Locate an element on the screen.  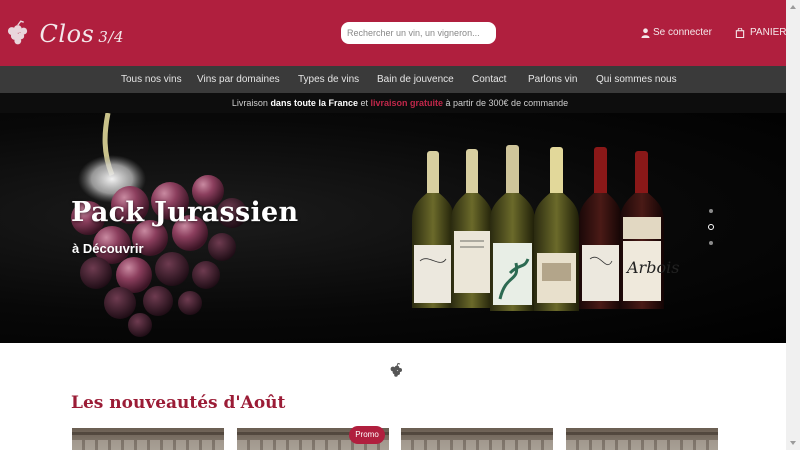
grape-divider-icon is located at coordinates (396, 369).